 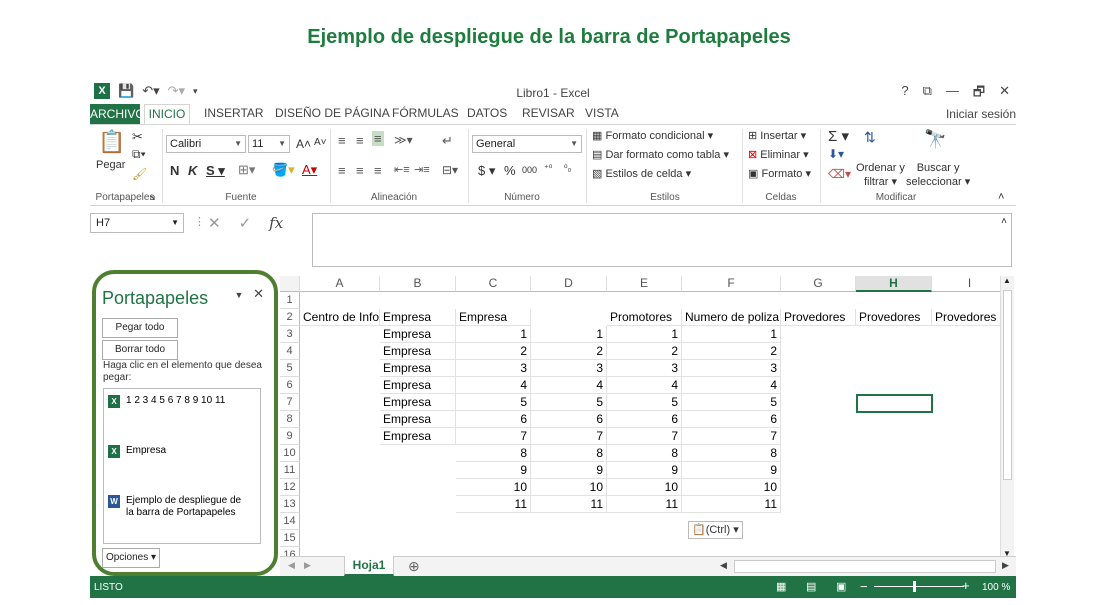 What do you see at coordinates (660, 154) in the screenshot?
I see `format-as-table-button: ▤ Dar formato como tabla ▾` at bounding box center [660, 154].